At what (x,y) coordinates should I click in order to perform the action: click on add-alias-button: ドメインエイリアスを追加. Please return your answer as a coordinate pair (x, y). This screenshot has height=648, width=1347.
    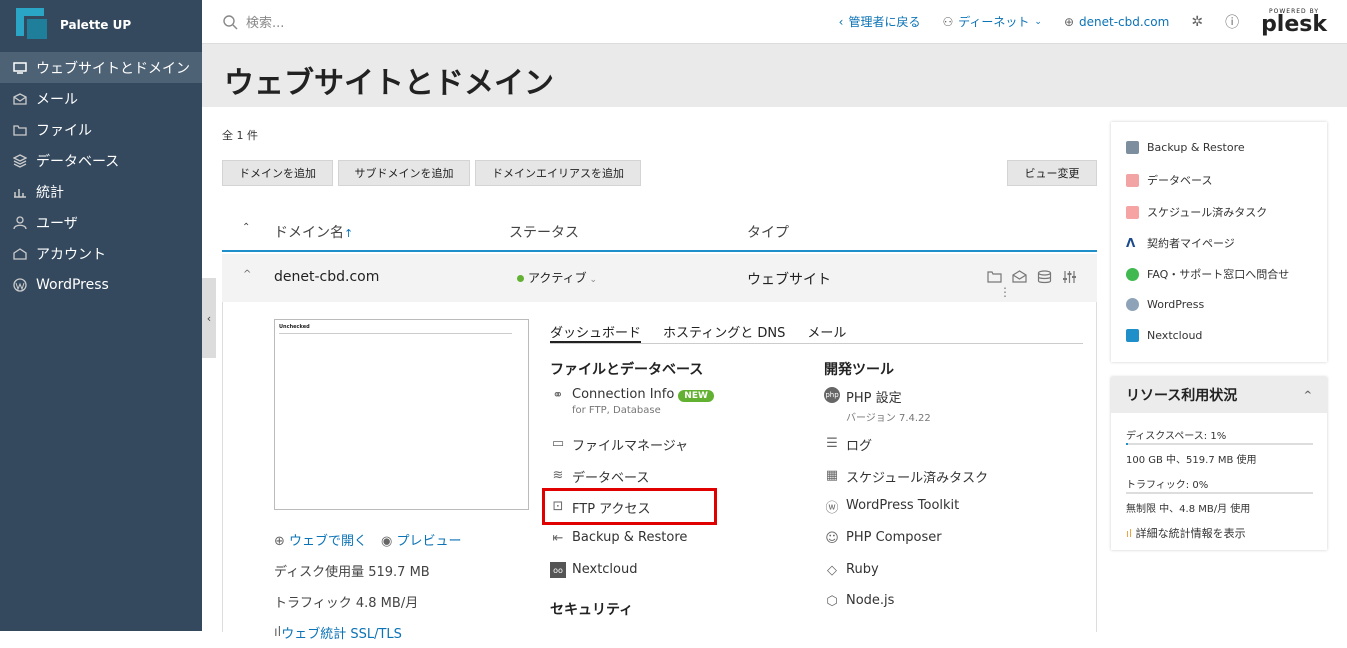
    Looking at the image, I should click on (558, 173).